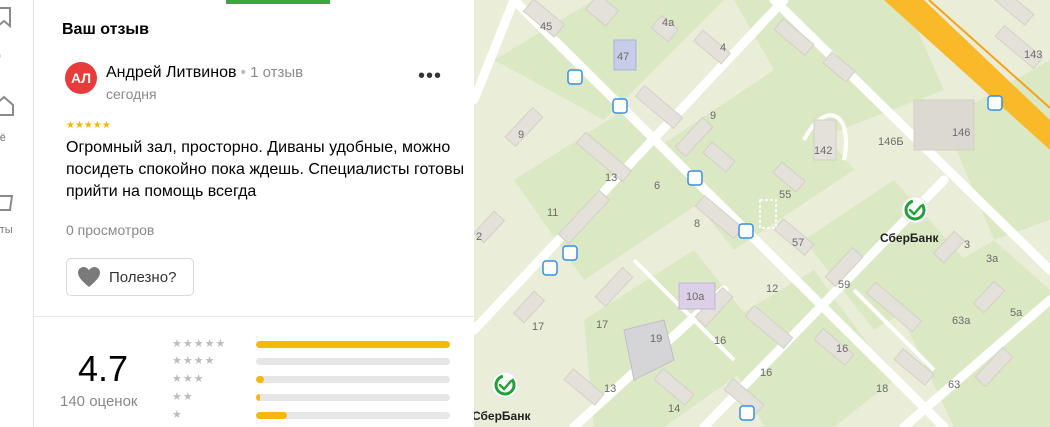 The width and height of the screenshot is (1050, 427). I want to click on svg-text: 63а, so click(961, 321).